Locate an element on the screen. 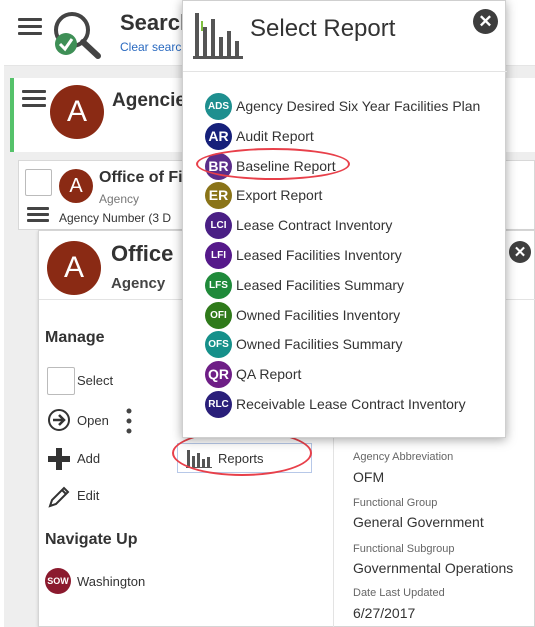 The image size is (535, 627). navigate-up-heading: Navigate Up is located at coordinates (91, 539).